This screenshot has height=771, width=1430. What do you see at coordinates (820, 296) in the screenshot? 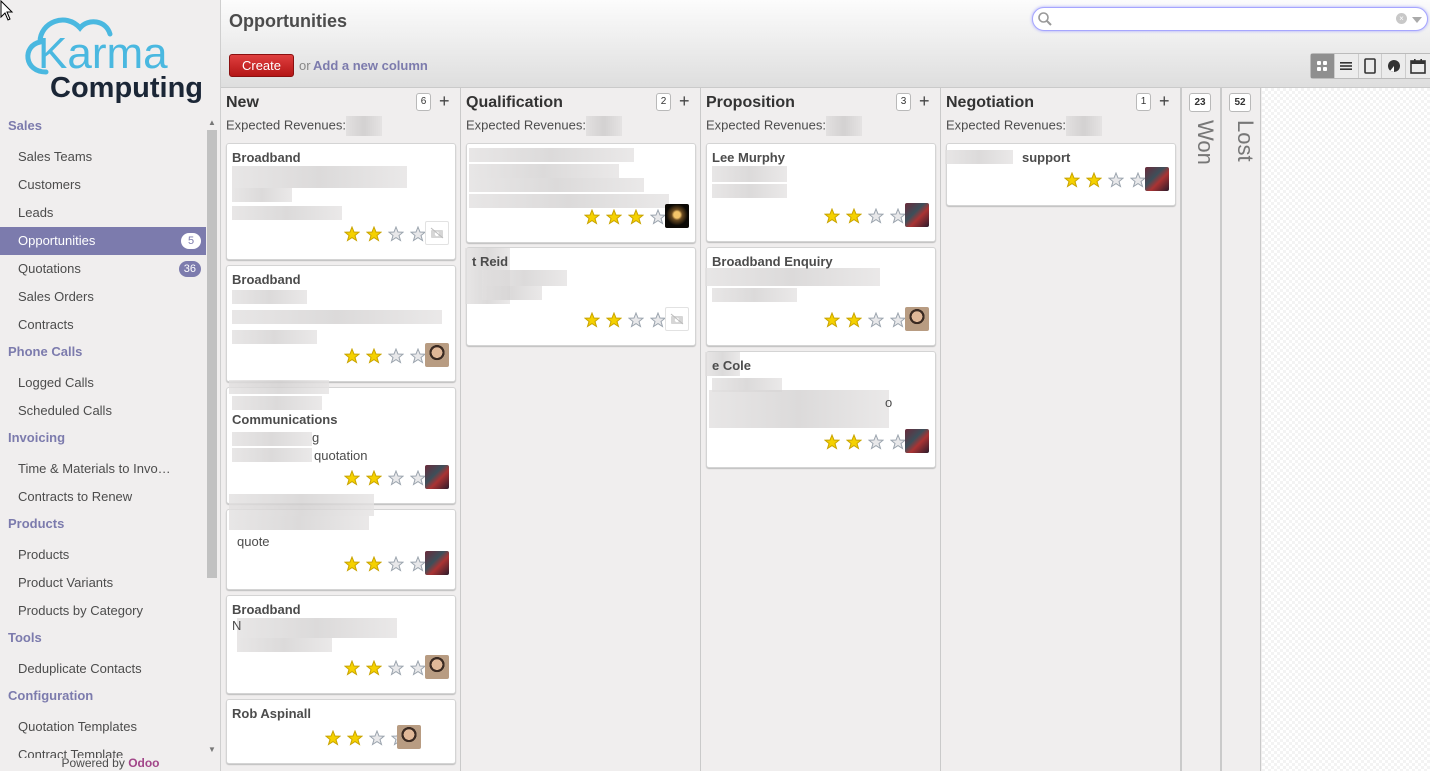
I see `opportunity-card: Broadband Enquiry` at bounding box center [820, 296].